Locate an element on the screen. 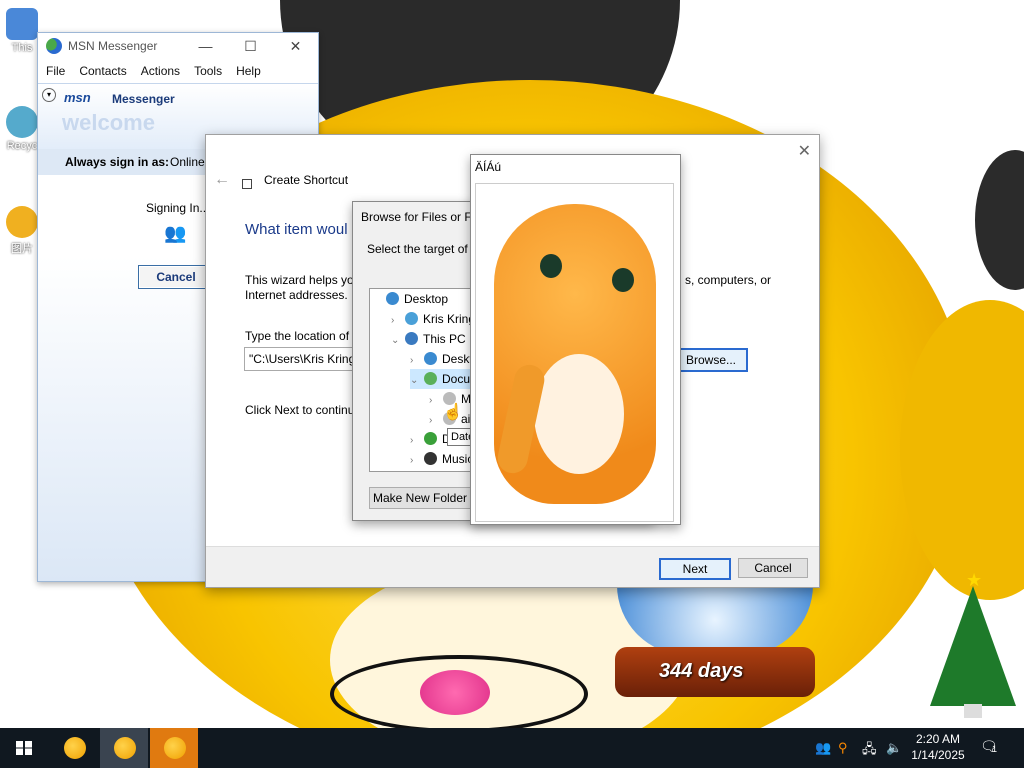 This screenshot has width=1024, height=768. desktop-icon-label: Recyc is located at coordinates (22, 146).